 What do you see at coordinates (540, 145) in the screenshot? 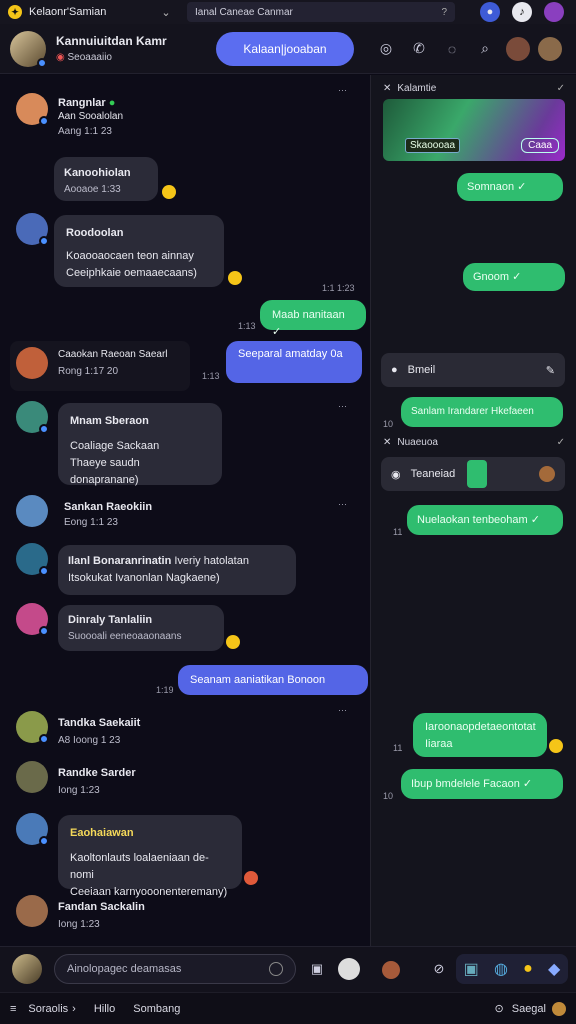
I see `game-badge: Caaa` at bounding box center [540, 145].